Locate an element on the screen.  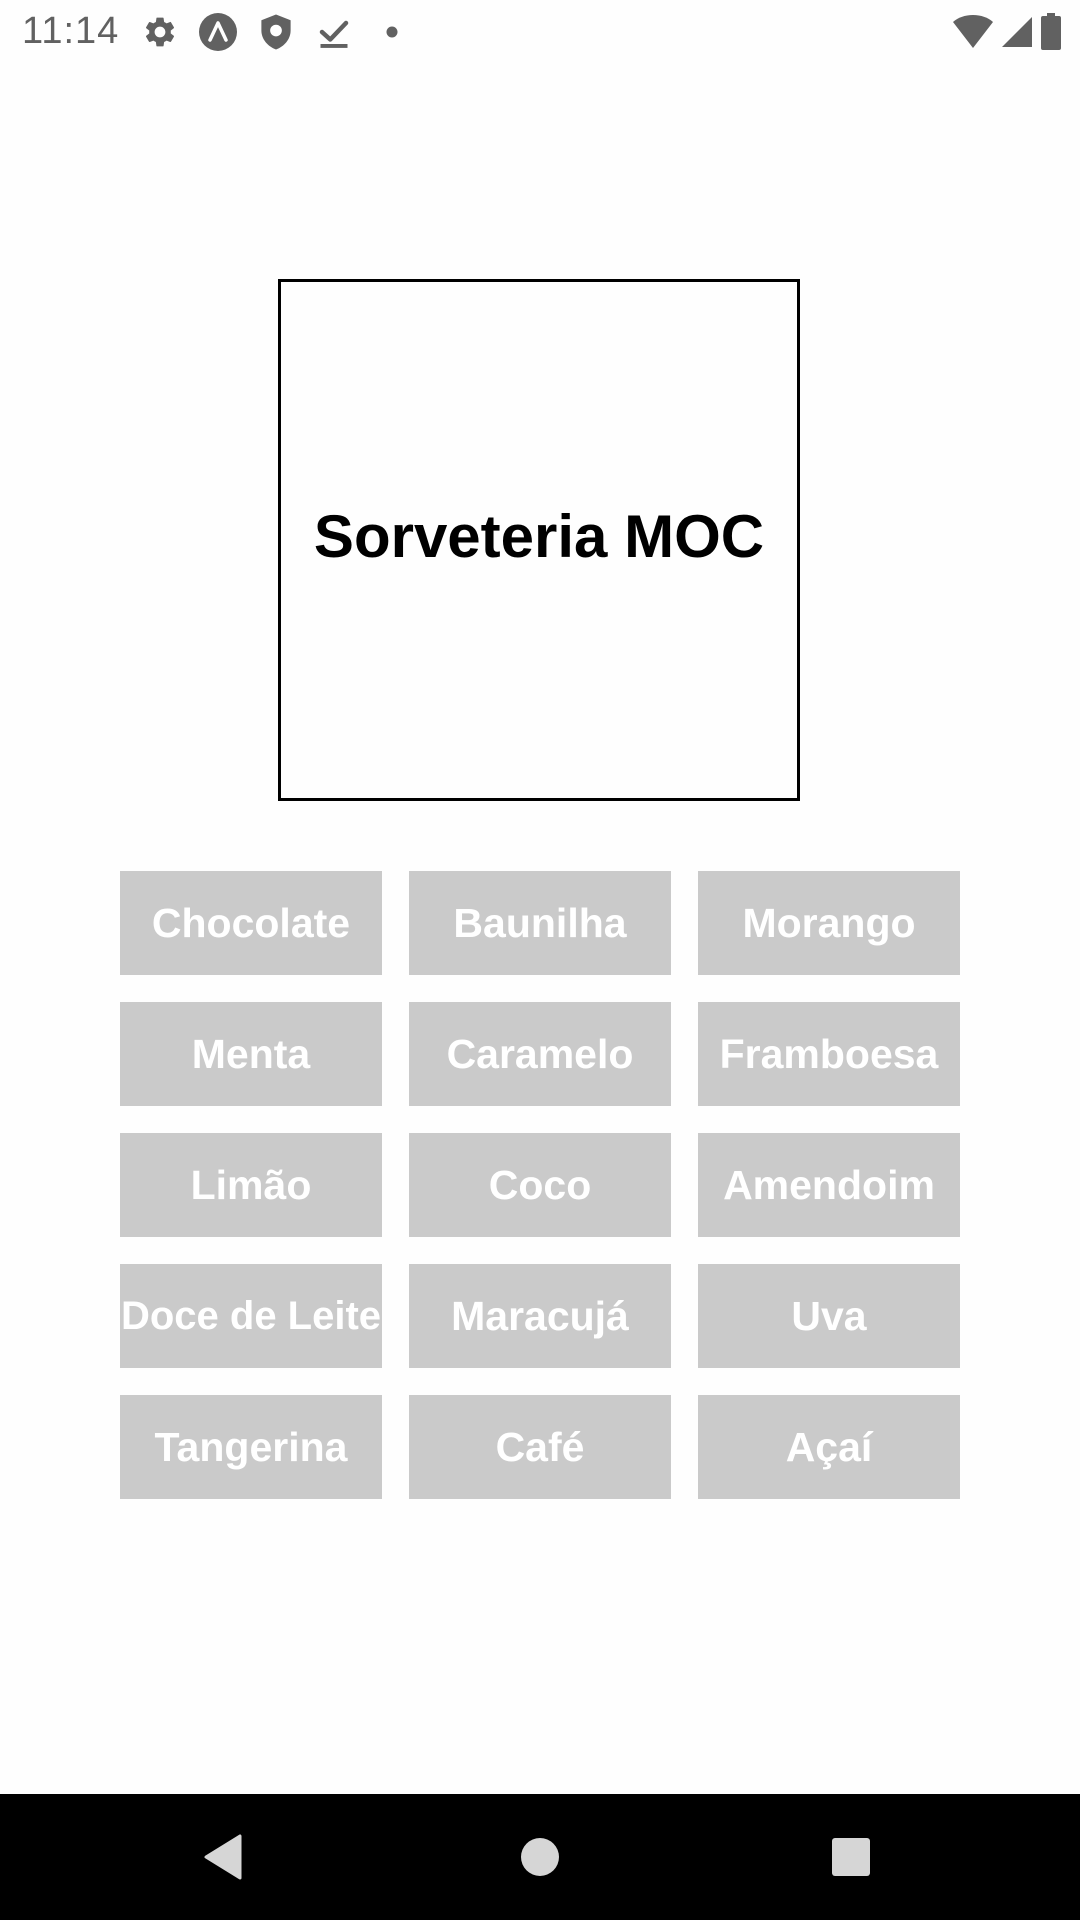
status-bar: 11:14 is located at coordinates (540, 31).